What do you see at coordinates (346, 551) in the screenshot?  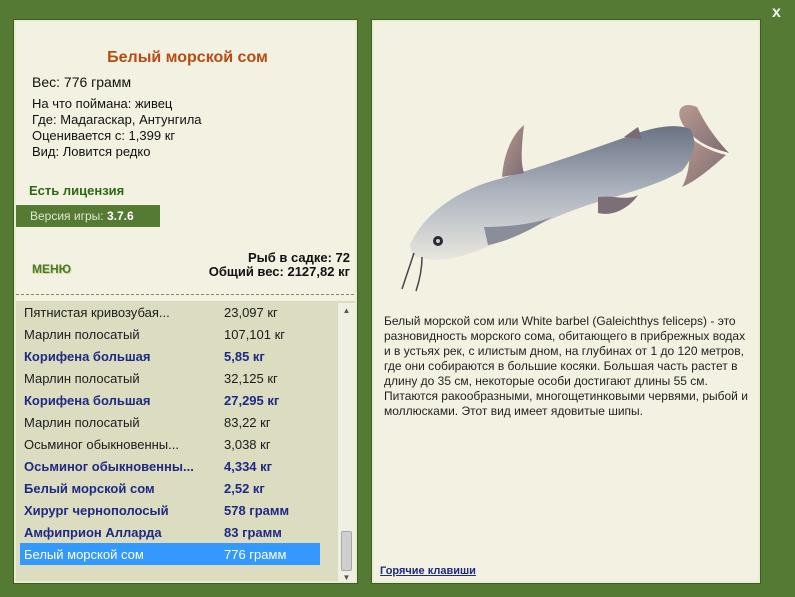 I see `scroll-thumb` at bounding box center [346, 551].